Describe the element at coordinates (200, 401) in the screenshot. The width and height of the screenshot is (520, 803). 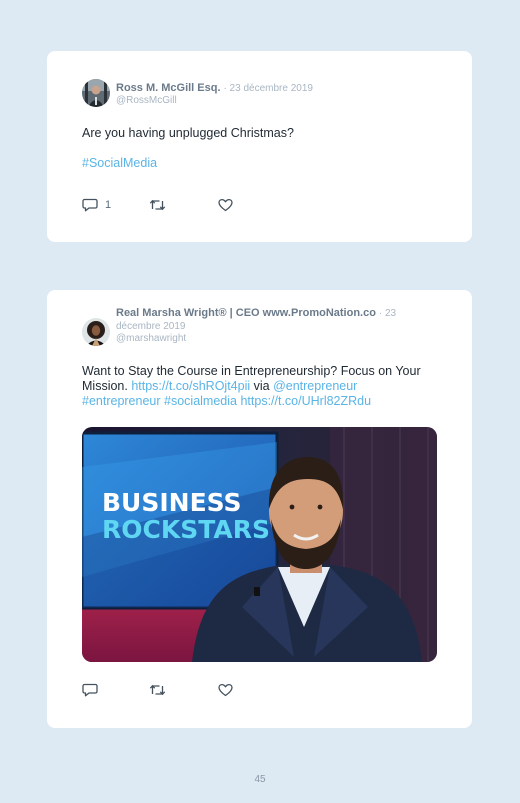
I see `hashtag-link: #socialmedia` at that location.